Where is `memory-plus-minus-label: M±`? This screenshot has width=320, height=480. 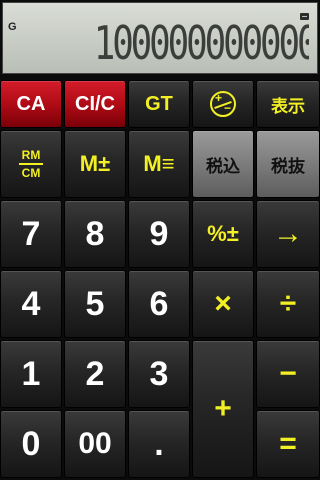 memory-plus-minus-label: M± is located at coordinates (95, 163).